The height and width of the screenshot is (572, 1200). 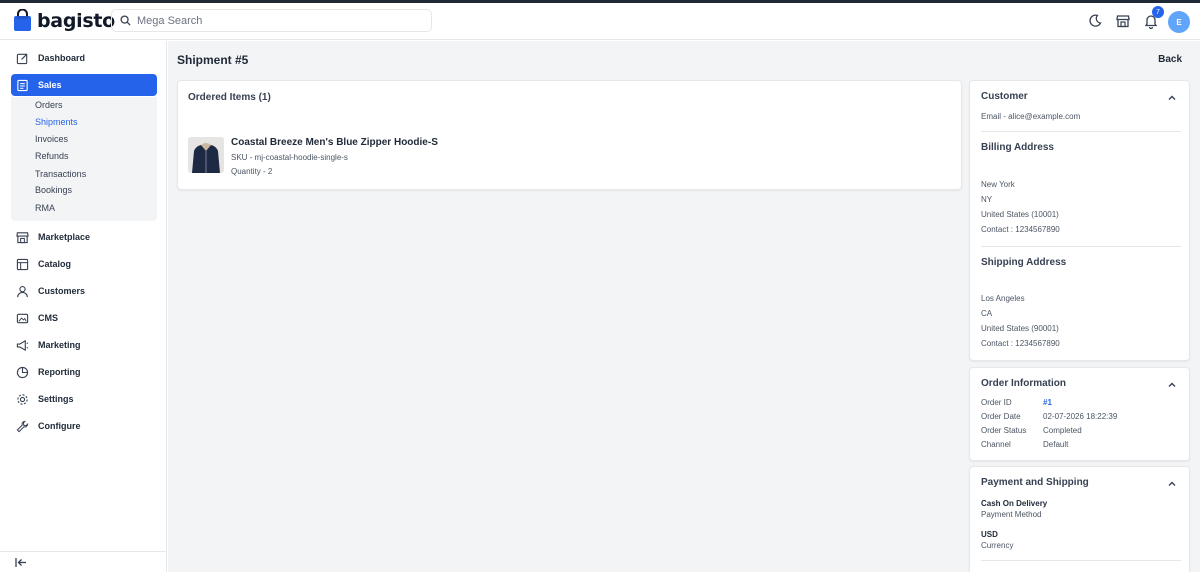 What do you see at coordinates (84, 372) in the screenshot?
I see `sidebar-item-reporting: Reporting` at bounding box center [84, 372].